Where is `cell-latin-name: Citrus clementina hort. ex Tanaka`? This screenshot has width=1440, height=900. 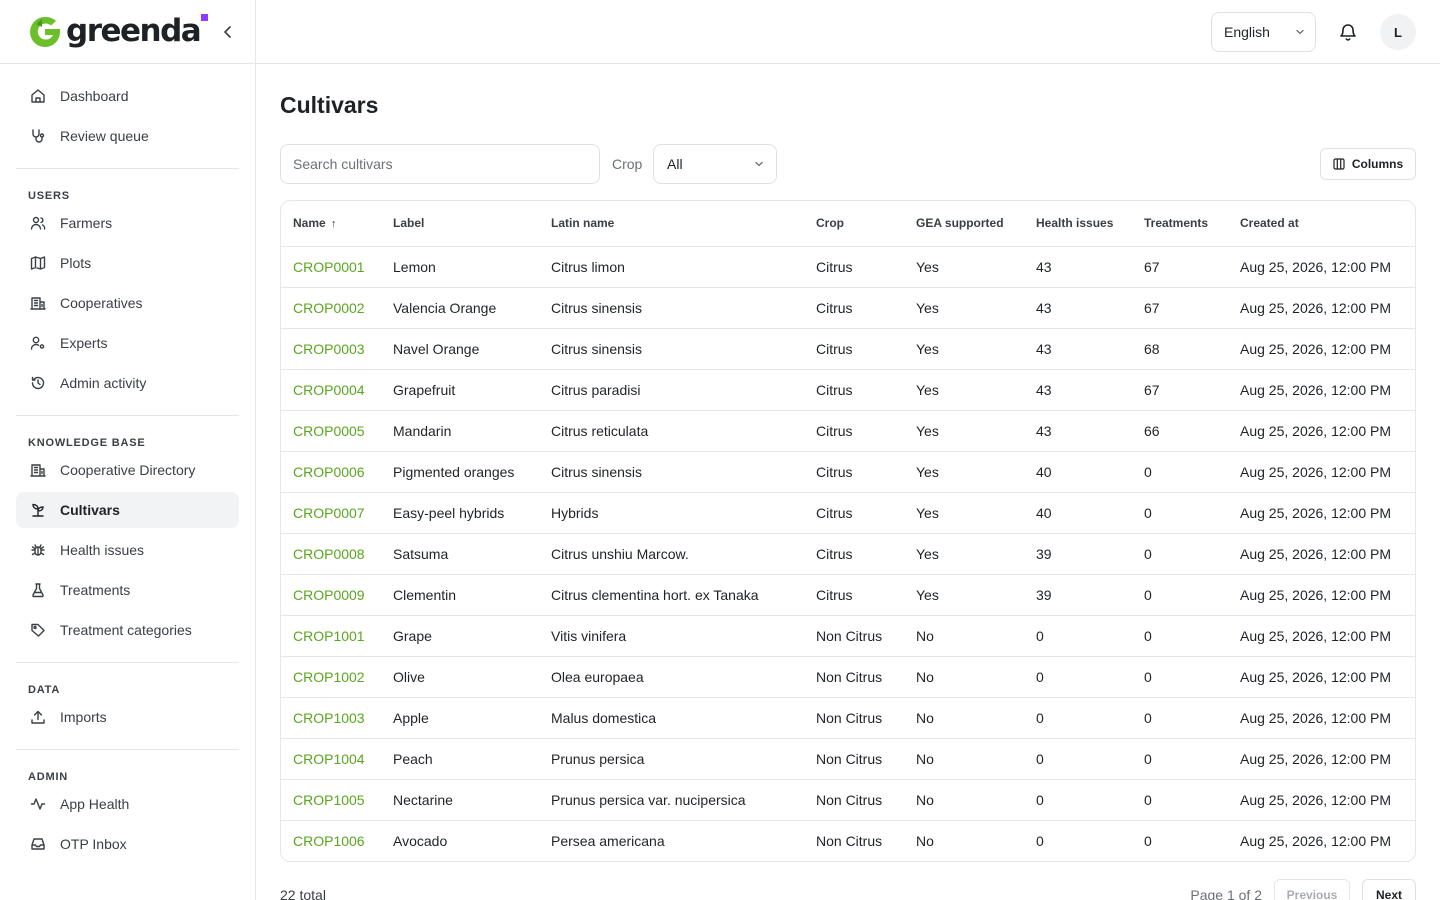
cell-latin-name: Citrus clementina hort. ex Tanaka is located at coordinates (671, 595).